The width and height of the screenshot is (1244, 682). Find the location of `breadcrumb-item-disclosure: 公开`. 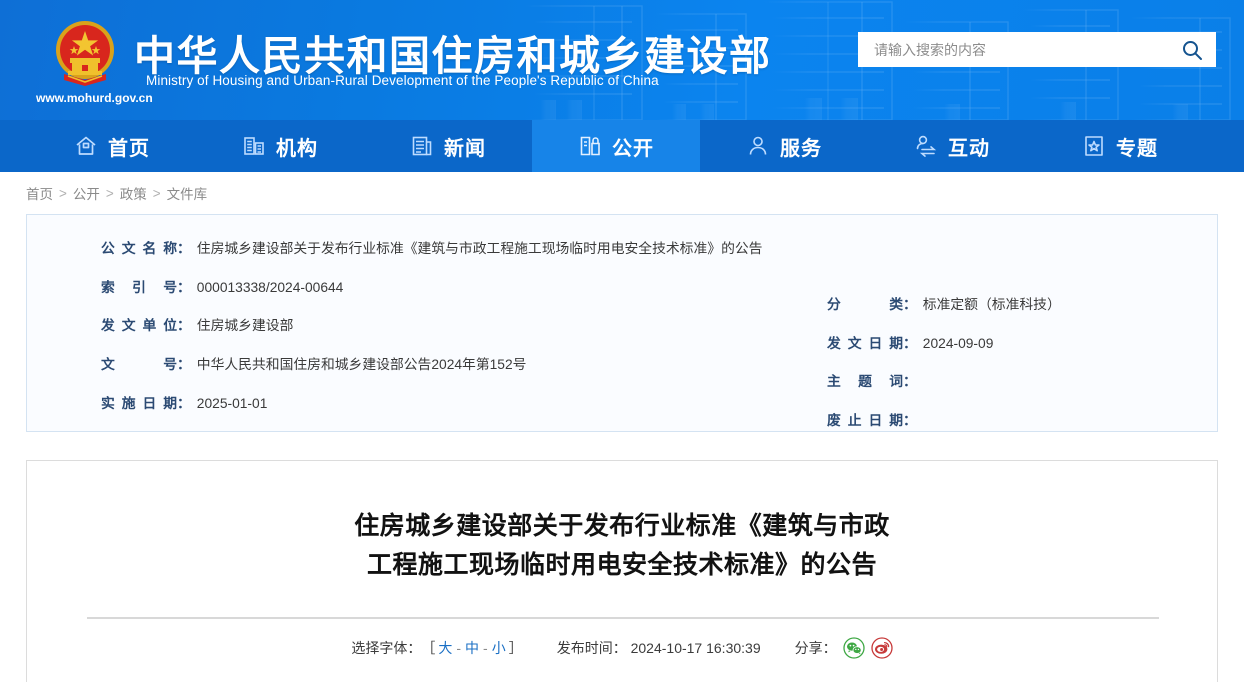

breadcrumb-item-disclosure: 公开 is located at coordinates (86, 193).